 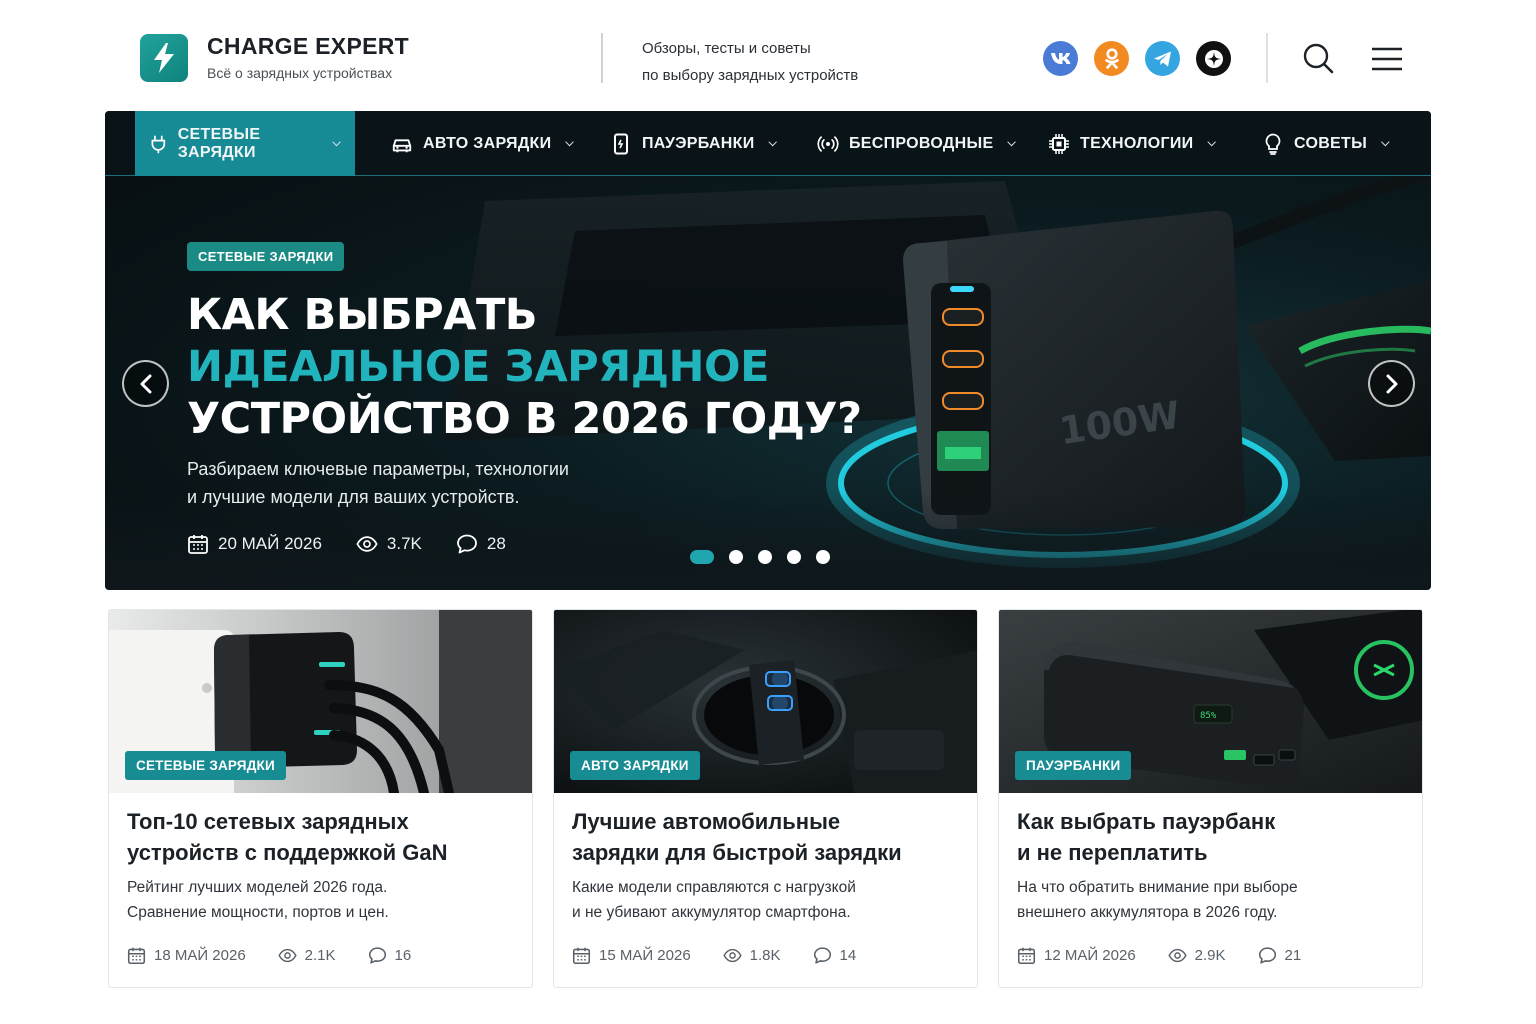 I want to click on nav-label: СЕТЕВЫЕ ЗАРЯДКИ, so click(x=219, y=143).